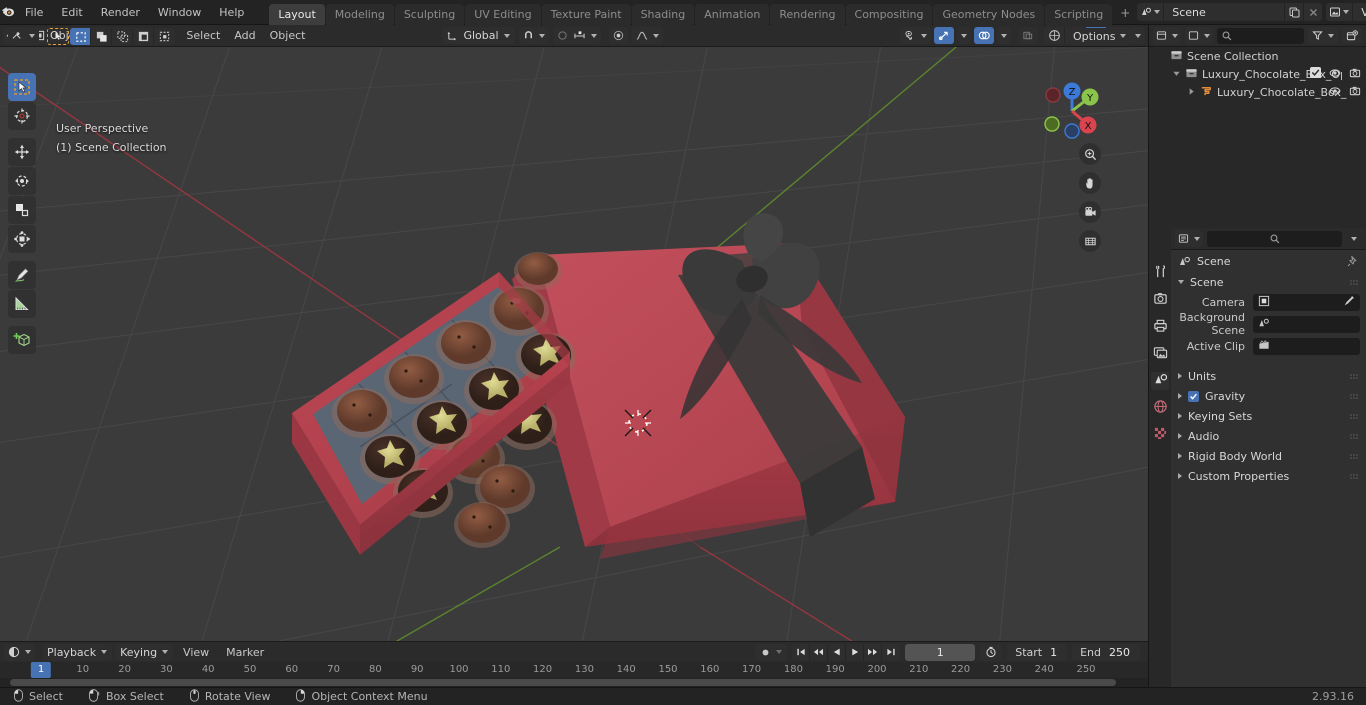 This screenshot has height=705, width=1366. What do you see at coordinates (732, 14) in the screenshot?
I see `workspace-tab-animation: Animation` at bounding box center [732, 14].